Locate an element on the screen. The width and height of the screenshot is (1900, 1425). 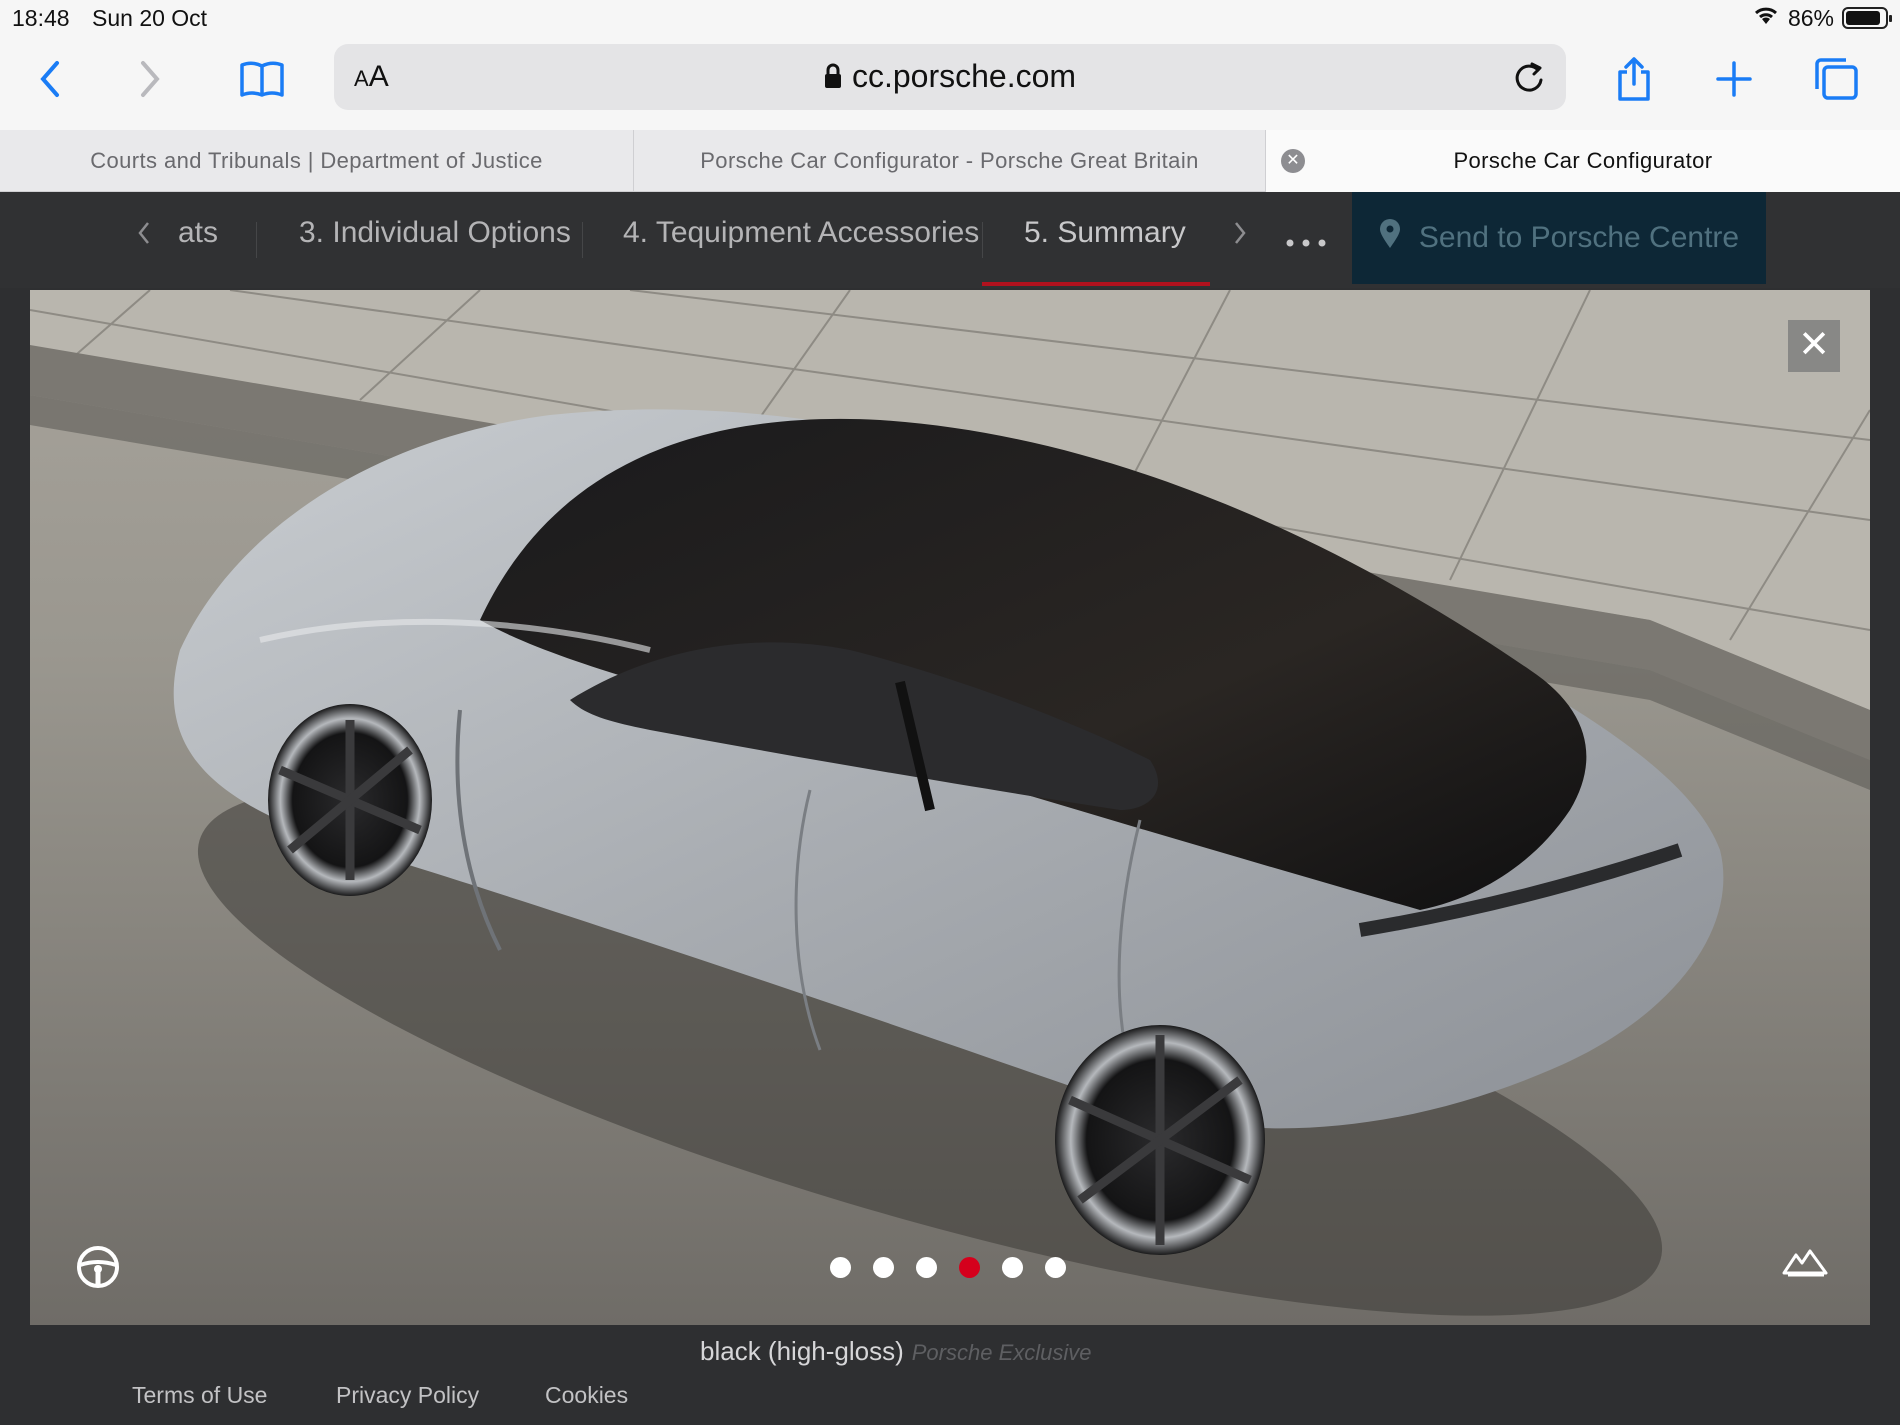
bookmarks-button is located at coordinates (262, 79).